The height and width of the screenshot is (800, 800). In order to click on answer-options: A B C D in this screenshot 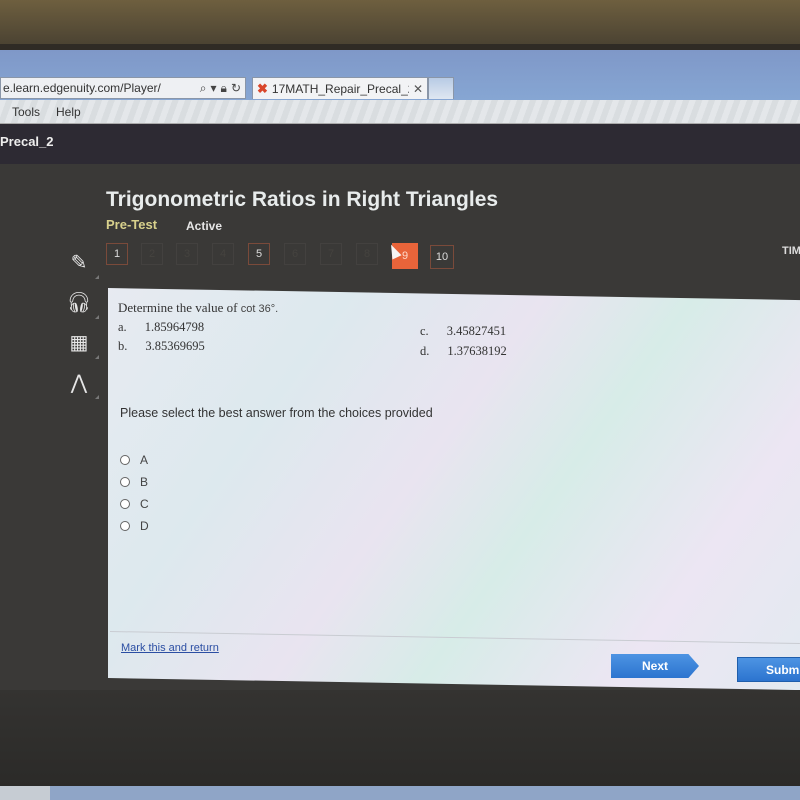, I will do `click(134, 493)`.